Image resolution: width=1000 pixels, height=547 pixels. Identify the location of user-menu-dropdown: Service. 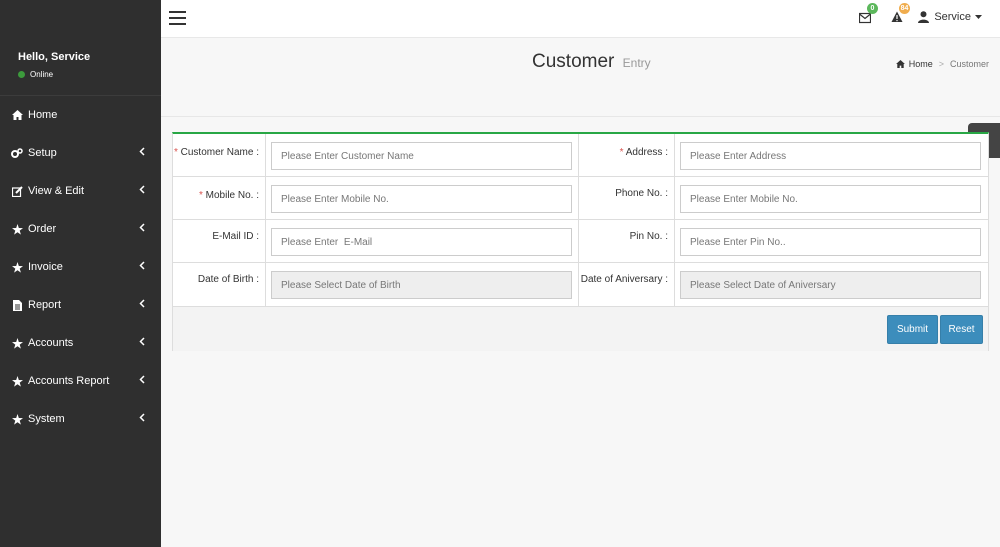
(950, 17).